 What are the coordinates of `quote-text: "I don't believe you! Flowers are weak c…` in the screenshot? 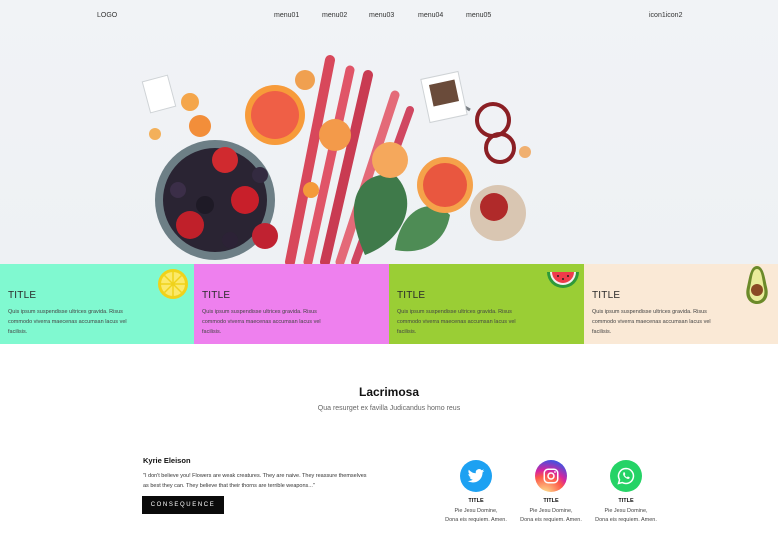 It's located at (255, 481).